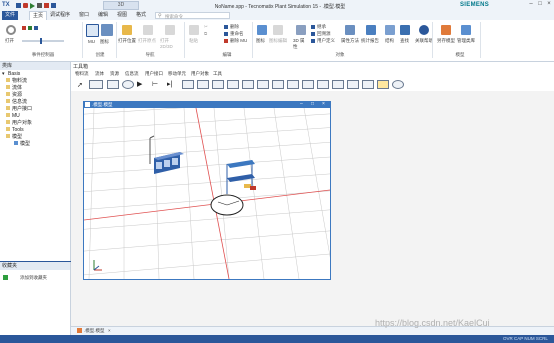 Image resolution: width=554 pixels, height=343 pixels. I want to click on tree-item-fluid: 流体, so click(14, 88).